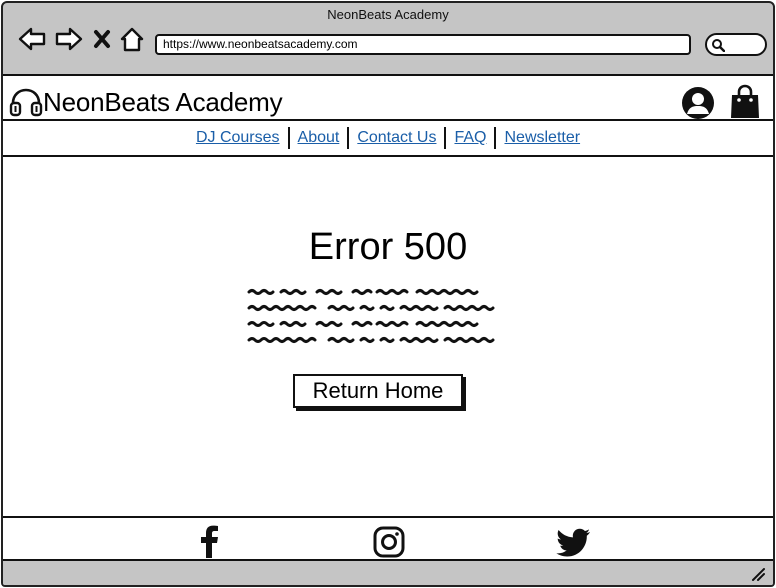  Describe the element at coordinates (470, 138) in the screenshot. I see `nav-link-faq: FAQ` at that location.